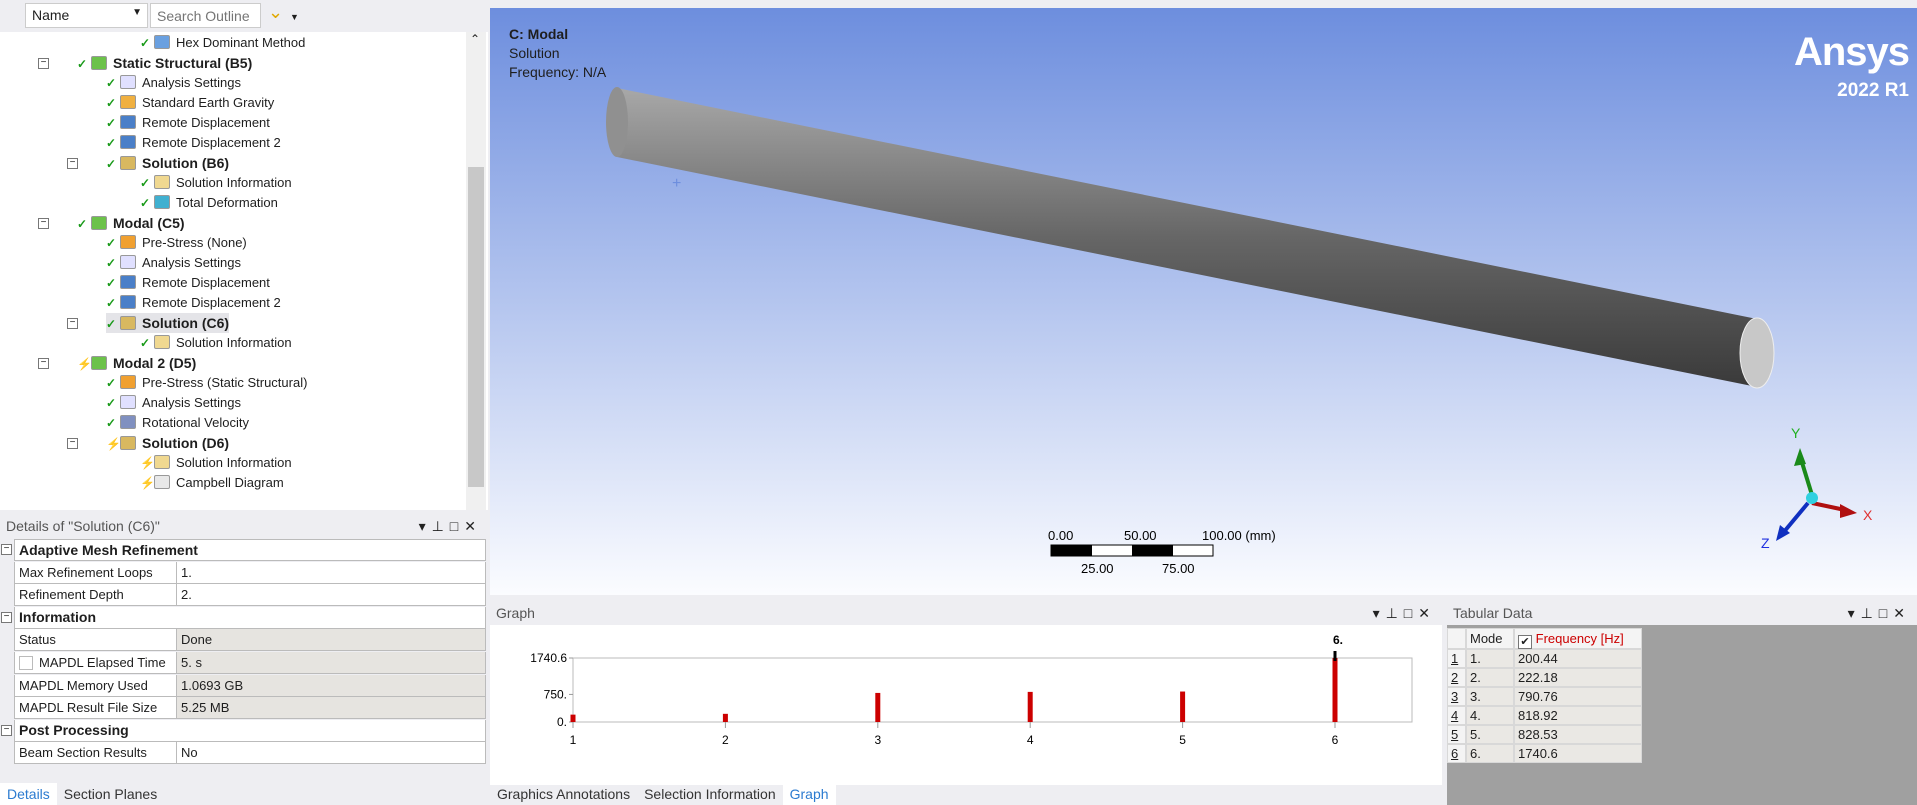  I want to click on column-header-mode: Mode, so click(1490, 638).